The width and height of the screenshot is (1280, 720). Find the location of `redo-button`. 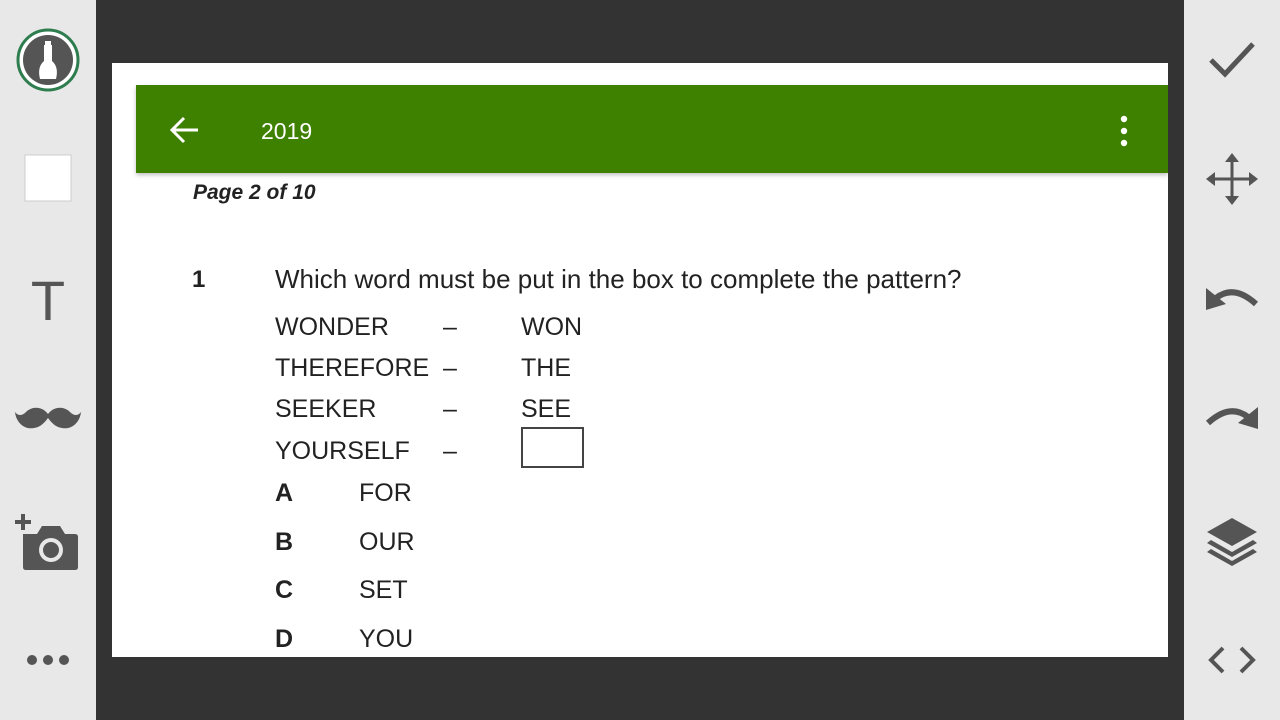

redo-button is located at coordinates (1232, 419).